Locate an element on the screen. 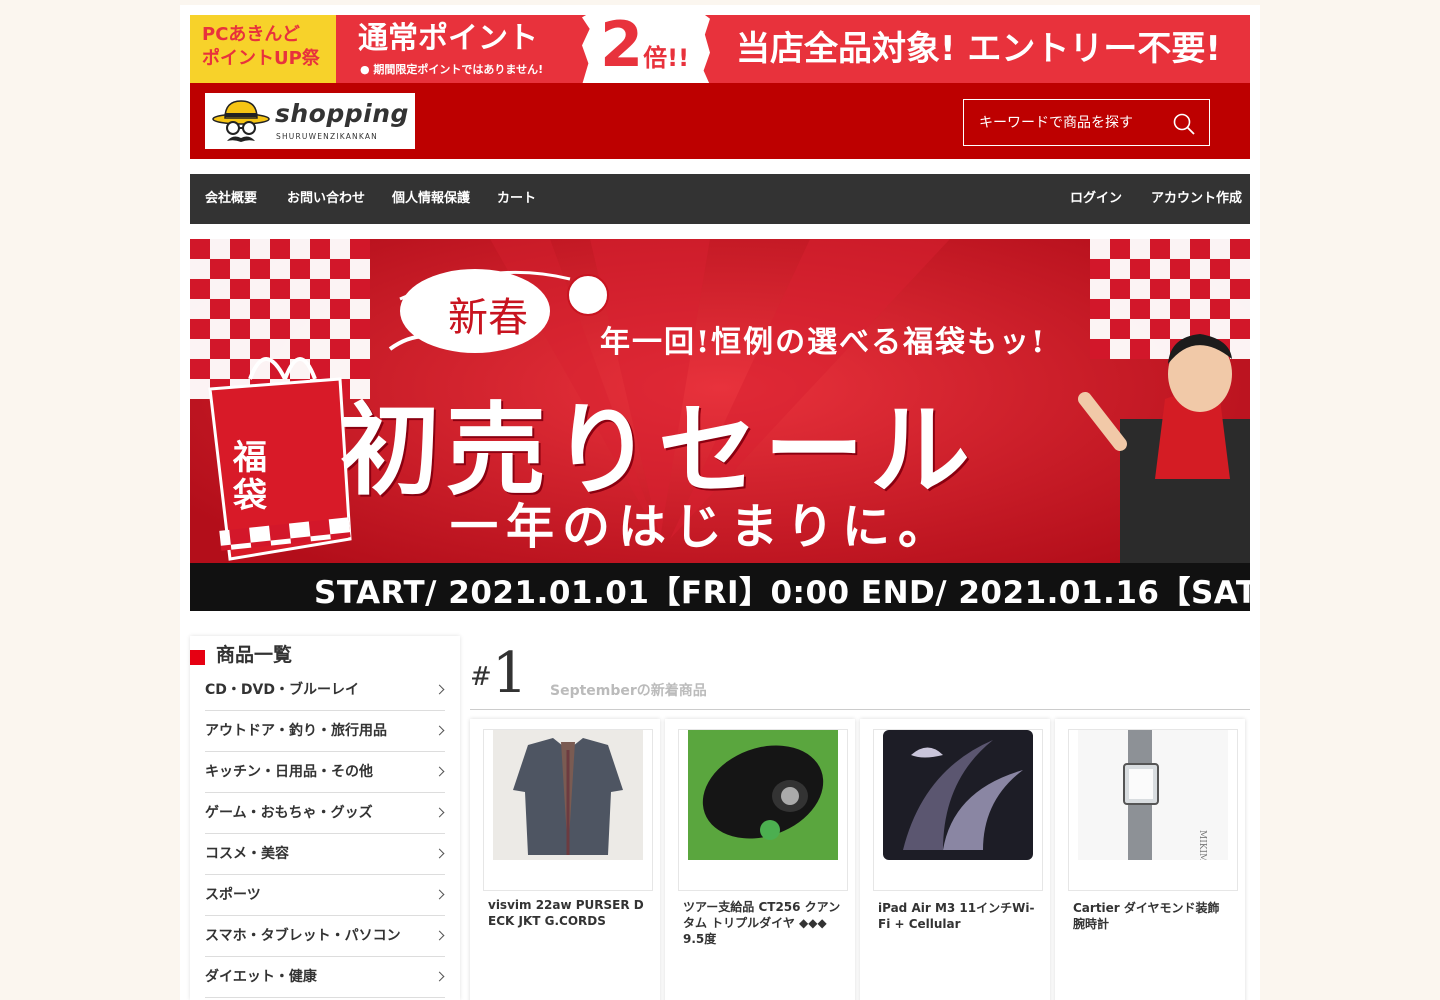 The image size is (1440, 1000). category-item: キッチン・日用品・その他 is located at coordinates (325, 772).